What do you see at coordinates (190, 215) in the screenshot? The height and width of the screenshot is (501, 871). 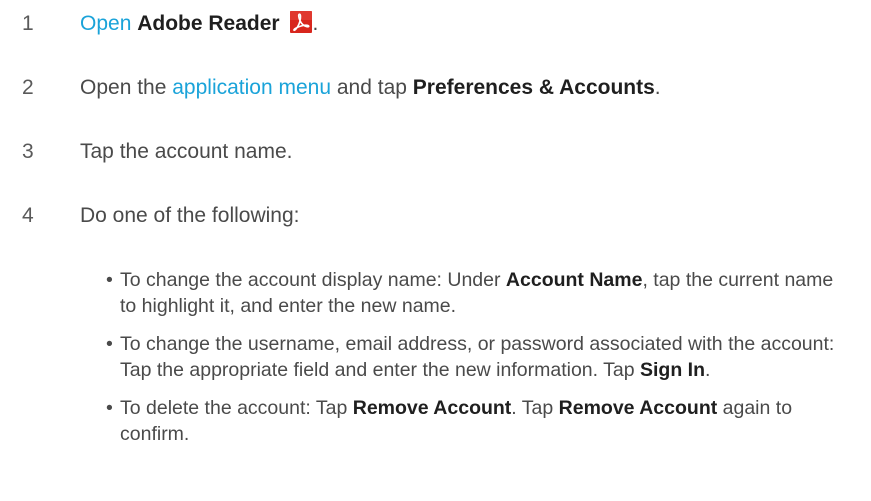 I see `step-text: Do one of the following:` at bounding box center [190, 215].